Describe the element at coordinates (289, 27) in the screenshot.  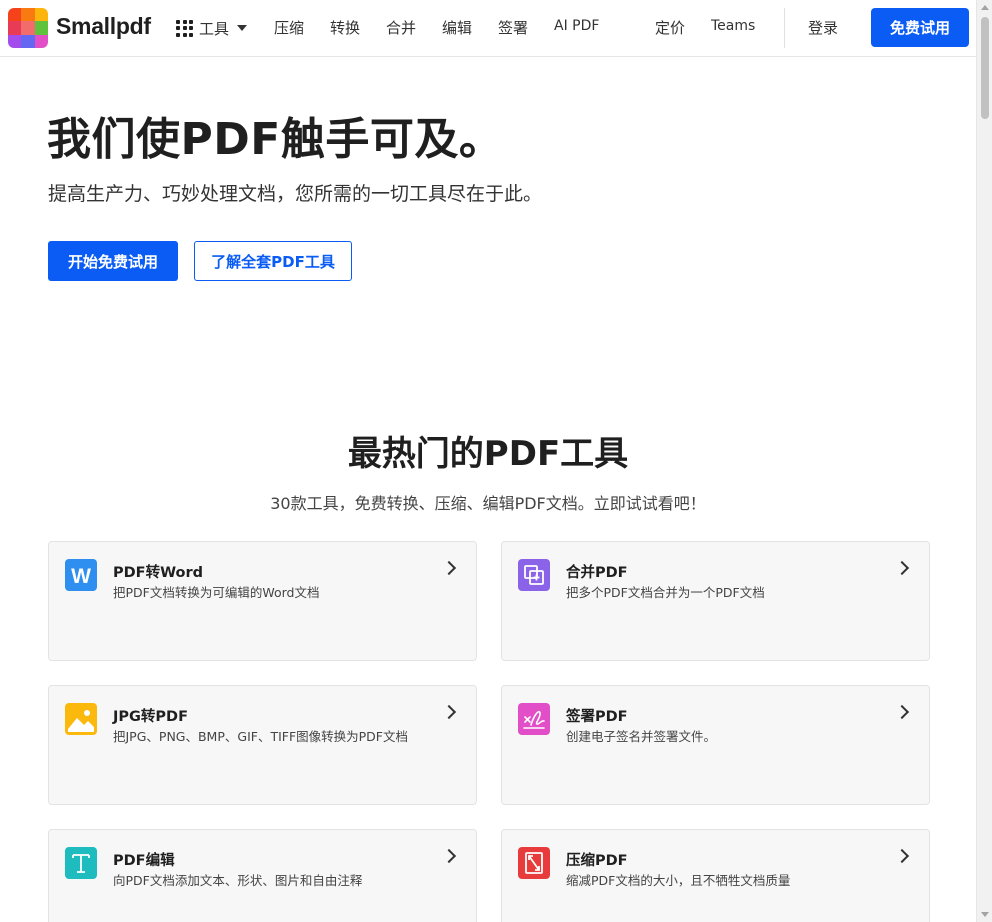
I see `nav-compress: 压缩` at that location.